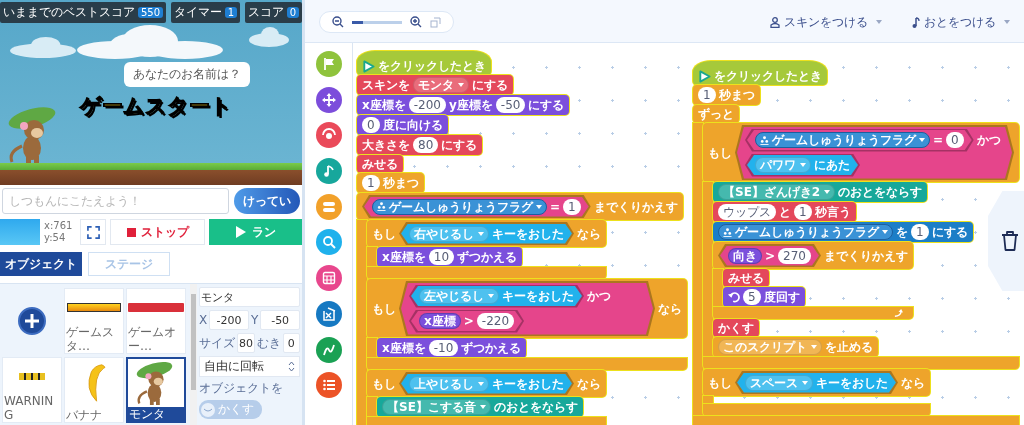 This screenshot has height=425, width=1024. I want to click on number-input: ウップス, so click(747, 212).